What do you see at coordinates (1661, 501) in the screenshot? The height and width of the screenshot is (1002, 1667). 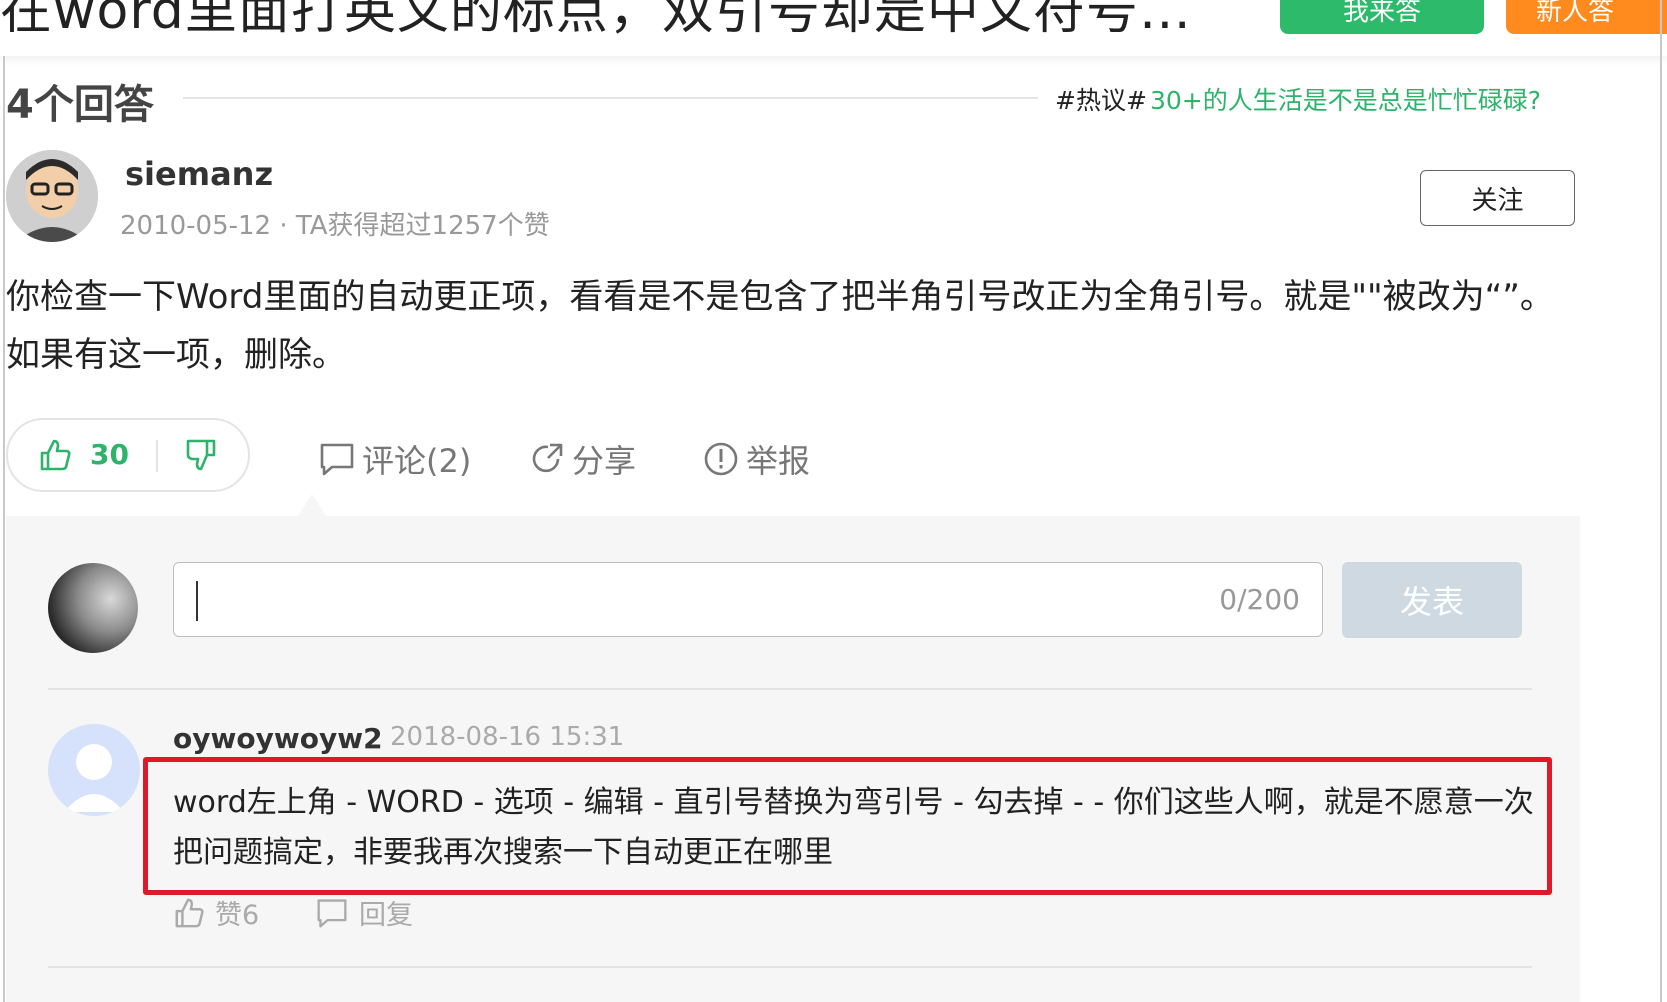 I see `right-border` at bounding box center [1661, 501].